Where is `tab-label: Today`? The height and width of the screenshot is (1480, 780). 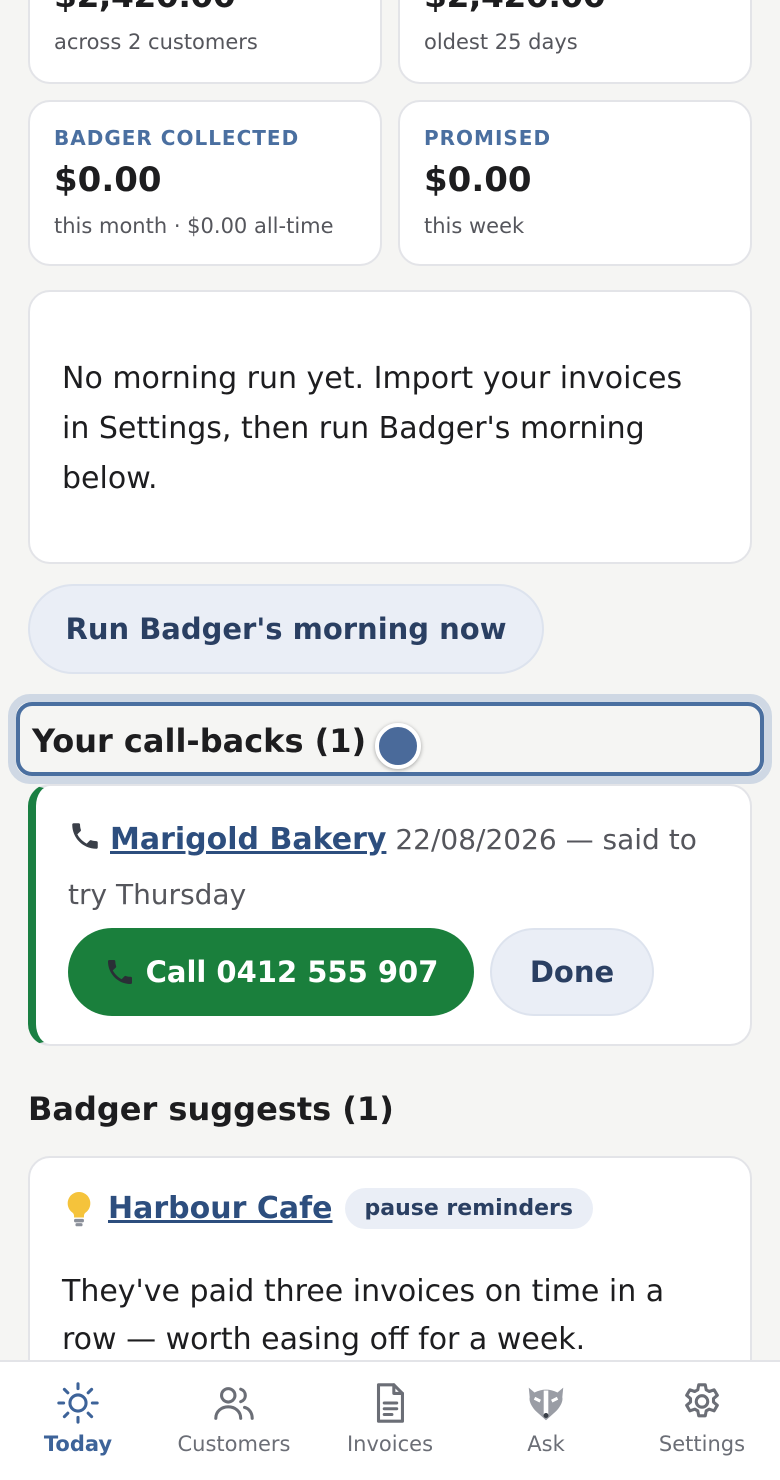
tab-label: Today is located at coordinates (78, 1444).